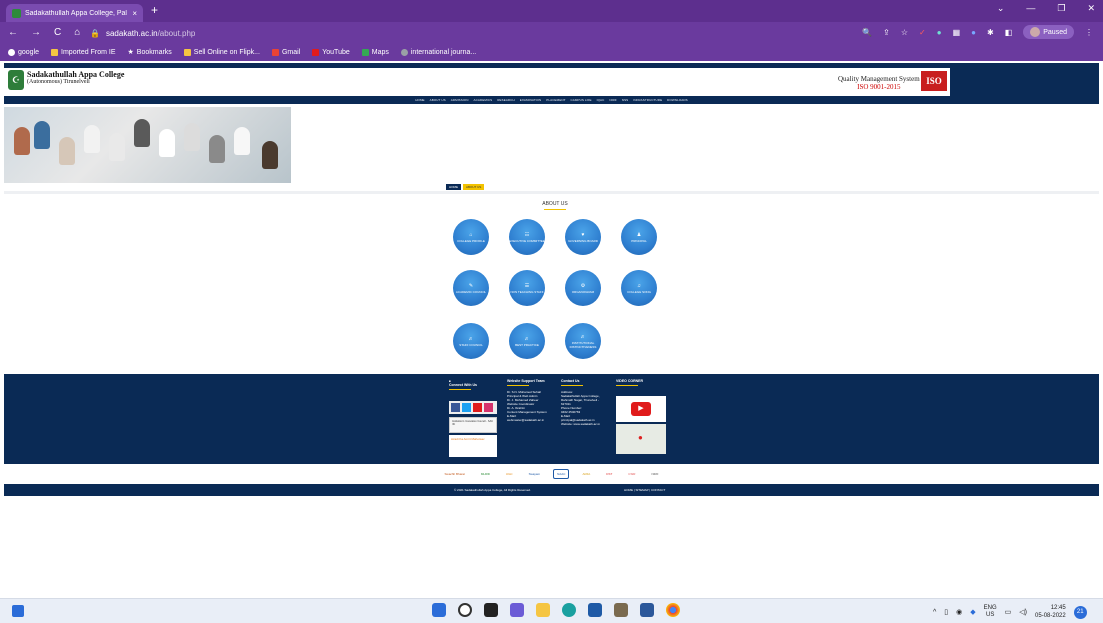 The image size is (1103, 623). I want to click on menu-item-downloads: DOWNLOADS, so click(677, 100).